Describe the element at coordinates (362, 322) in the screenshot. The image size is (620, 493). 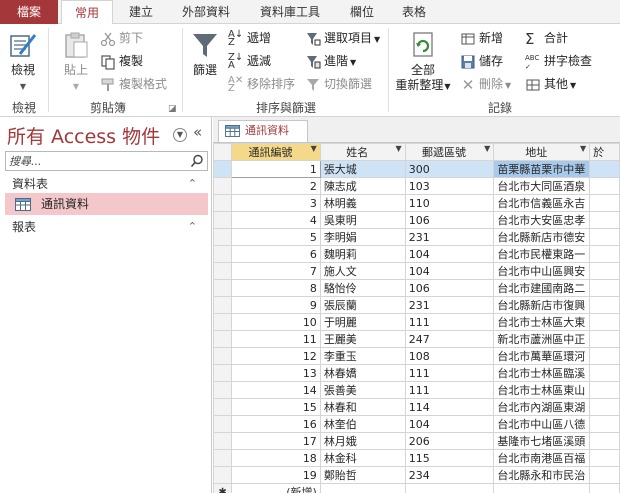
I see `table-cell: 于明麗` at that location.